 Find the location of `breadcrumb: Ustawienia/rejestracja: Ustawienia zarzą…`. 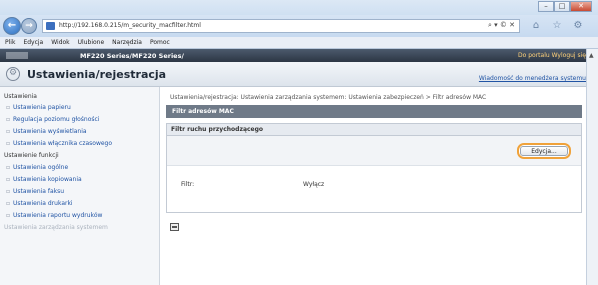

breadcrumb: Ustawienia/rejestracja: Ustawienia zarzą… is located at coordinates (328, 97).